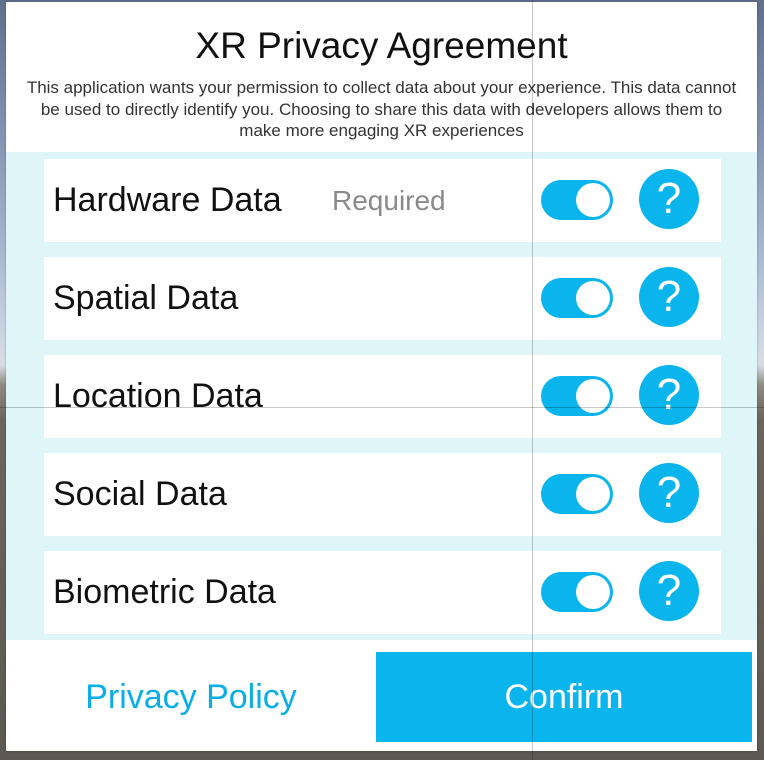 This screenshot has height=760, width=764. I want to click on privacy-policy-link: Privacy Policy, so click(191, 697).